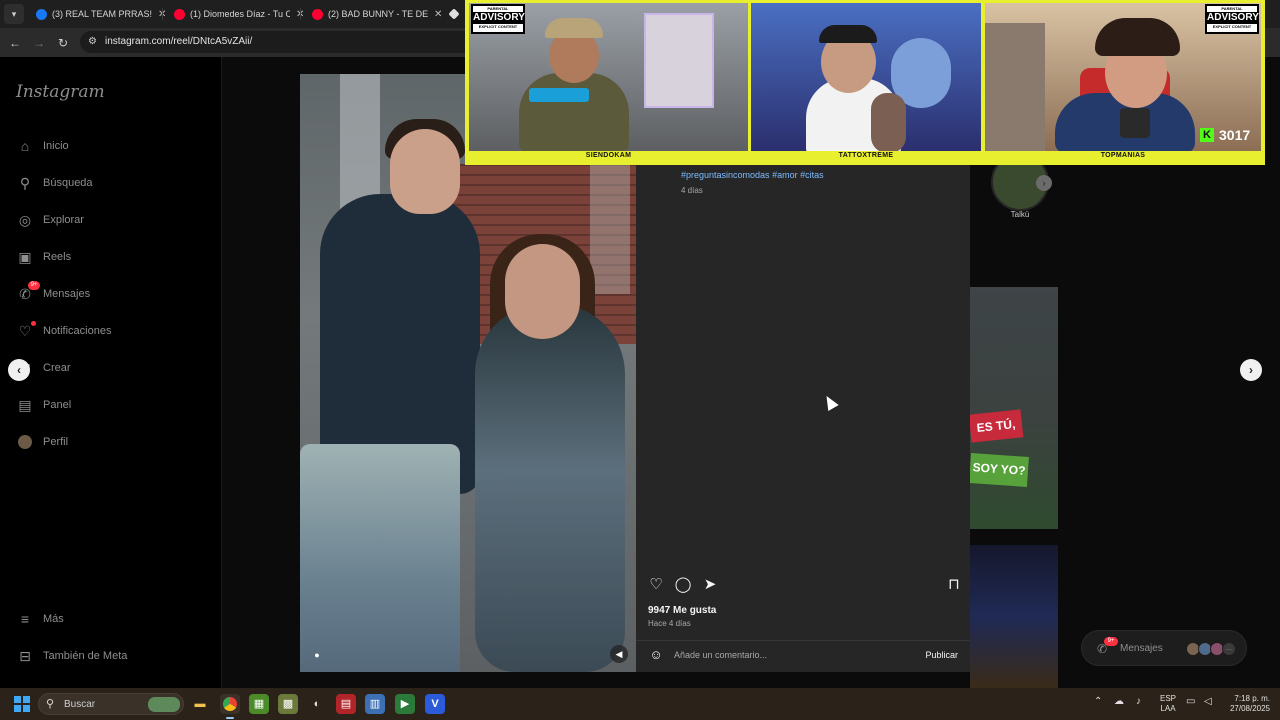 This screenshot has height=720, width=1280. What do you see at coordinates (317, 704) in the screenshot?
I see `github-icon: ◐` at bounding box center [317, 704].